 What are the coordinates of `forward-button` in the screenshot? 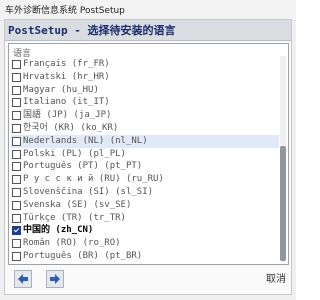 It's located at (55, 279).